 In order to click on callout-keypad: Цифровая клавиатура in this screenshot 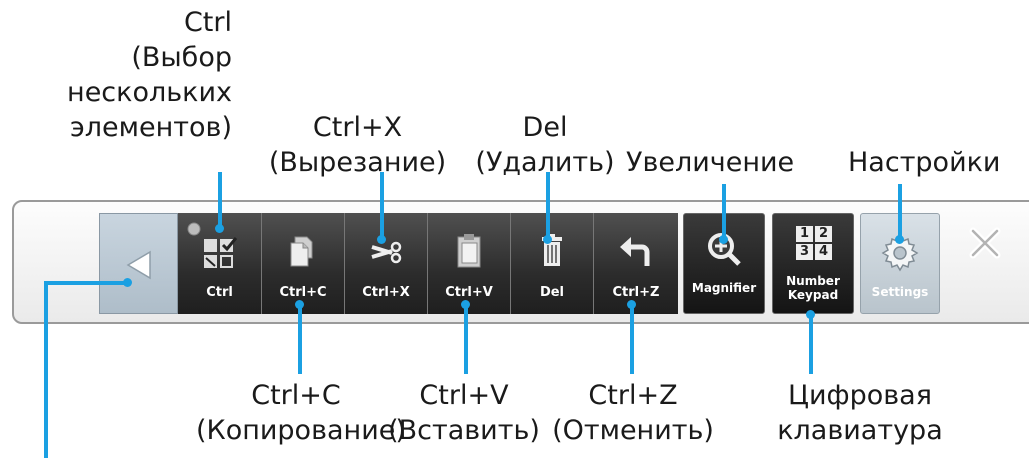, I will do `click(860, 413)`.